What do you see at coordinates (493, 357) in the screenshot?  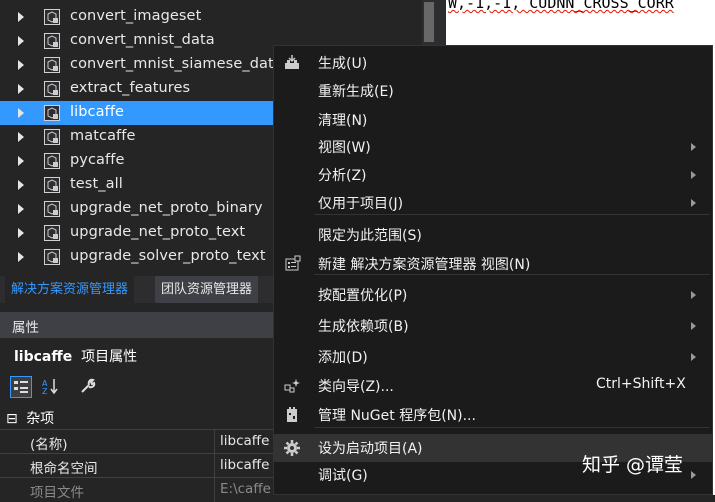 I see `menu-item: 添加(D)` at bounding box center [493, 357].